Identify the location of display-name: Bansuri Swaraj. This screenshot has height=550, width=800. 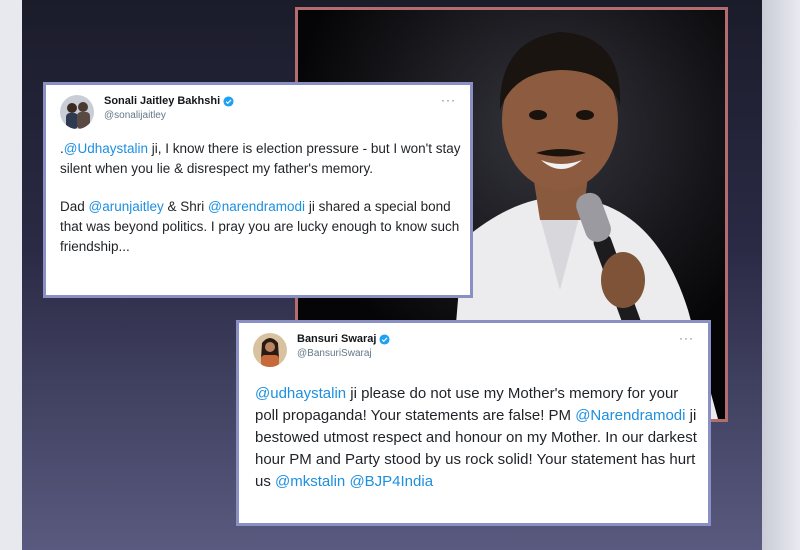
(344, 339).